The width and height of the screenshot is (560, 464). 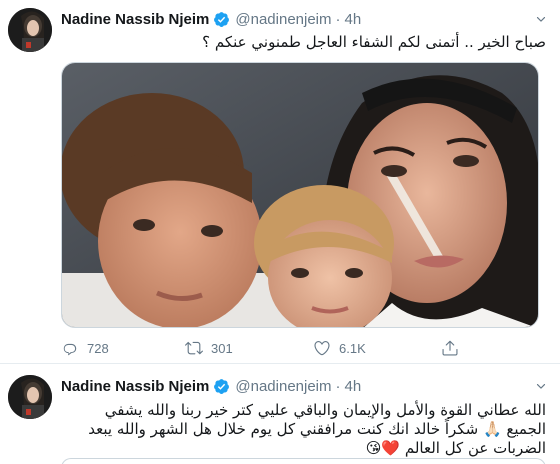 I want to click on like-button: 6.1K, so click(x=339, y=348).